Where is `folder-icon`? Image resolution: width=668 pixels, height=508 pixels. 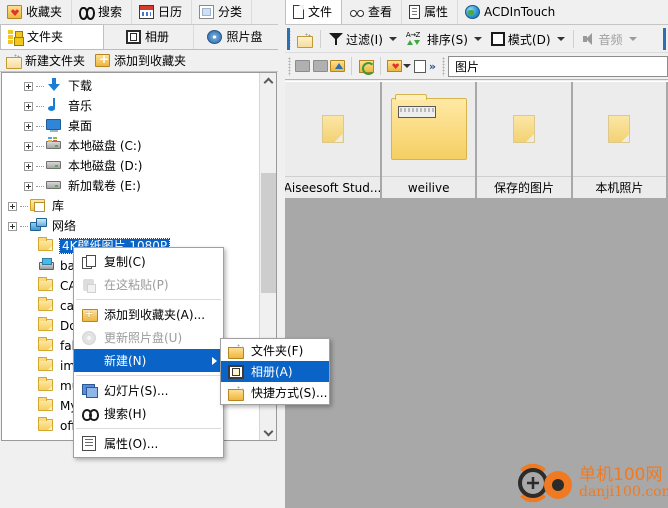 folder-icon is located at coordinates (47, 285).